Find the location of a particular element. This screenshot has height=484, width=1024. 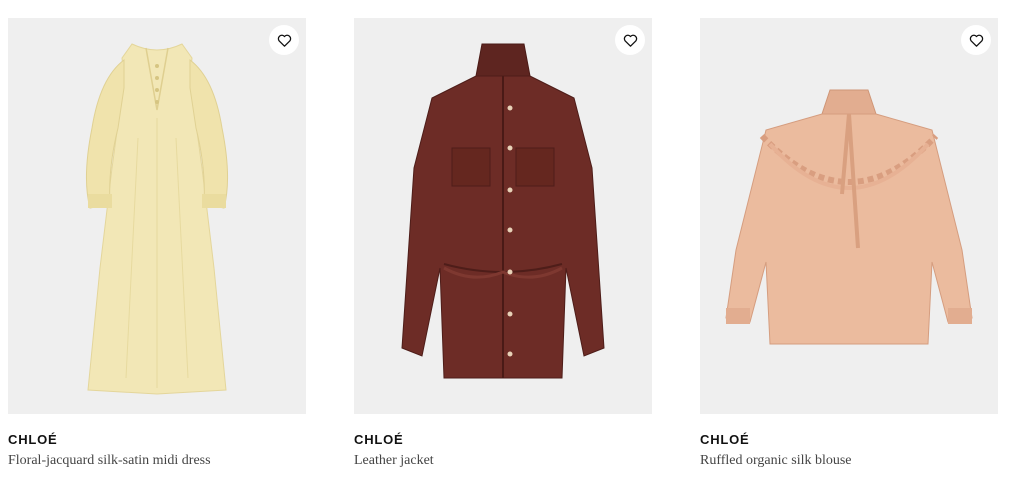

product-name: Leather jacket is located at coordinates (503, 461).